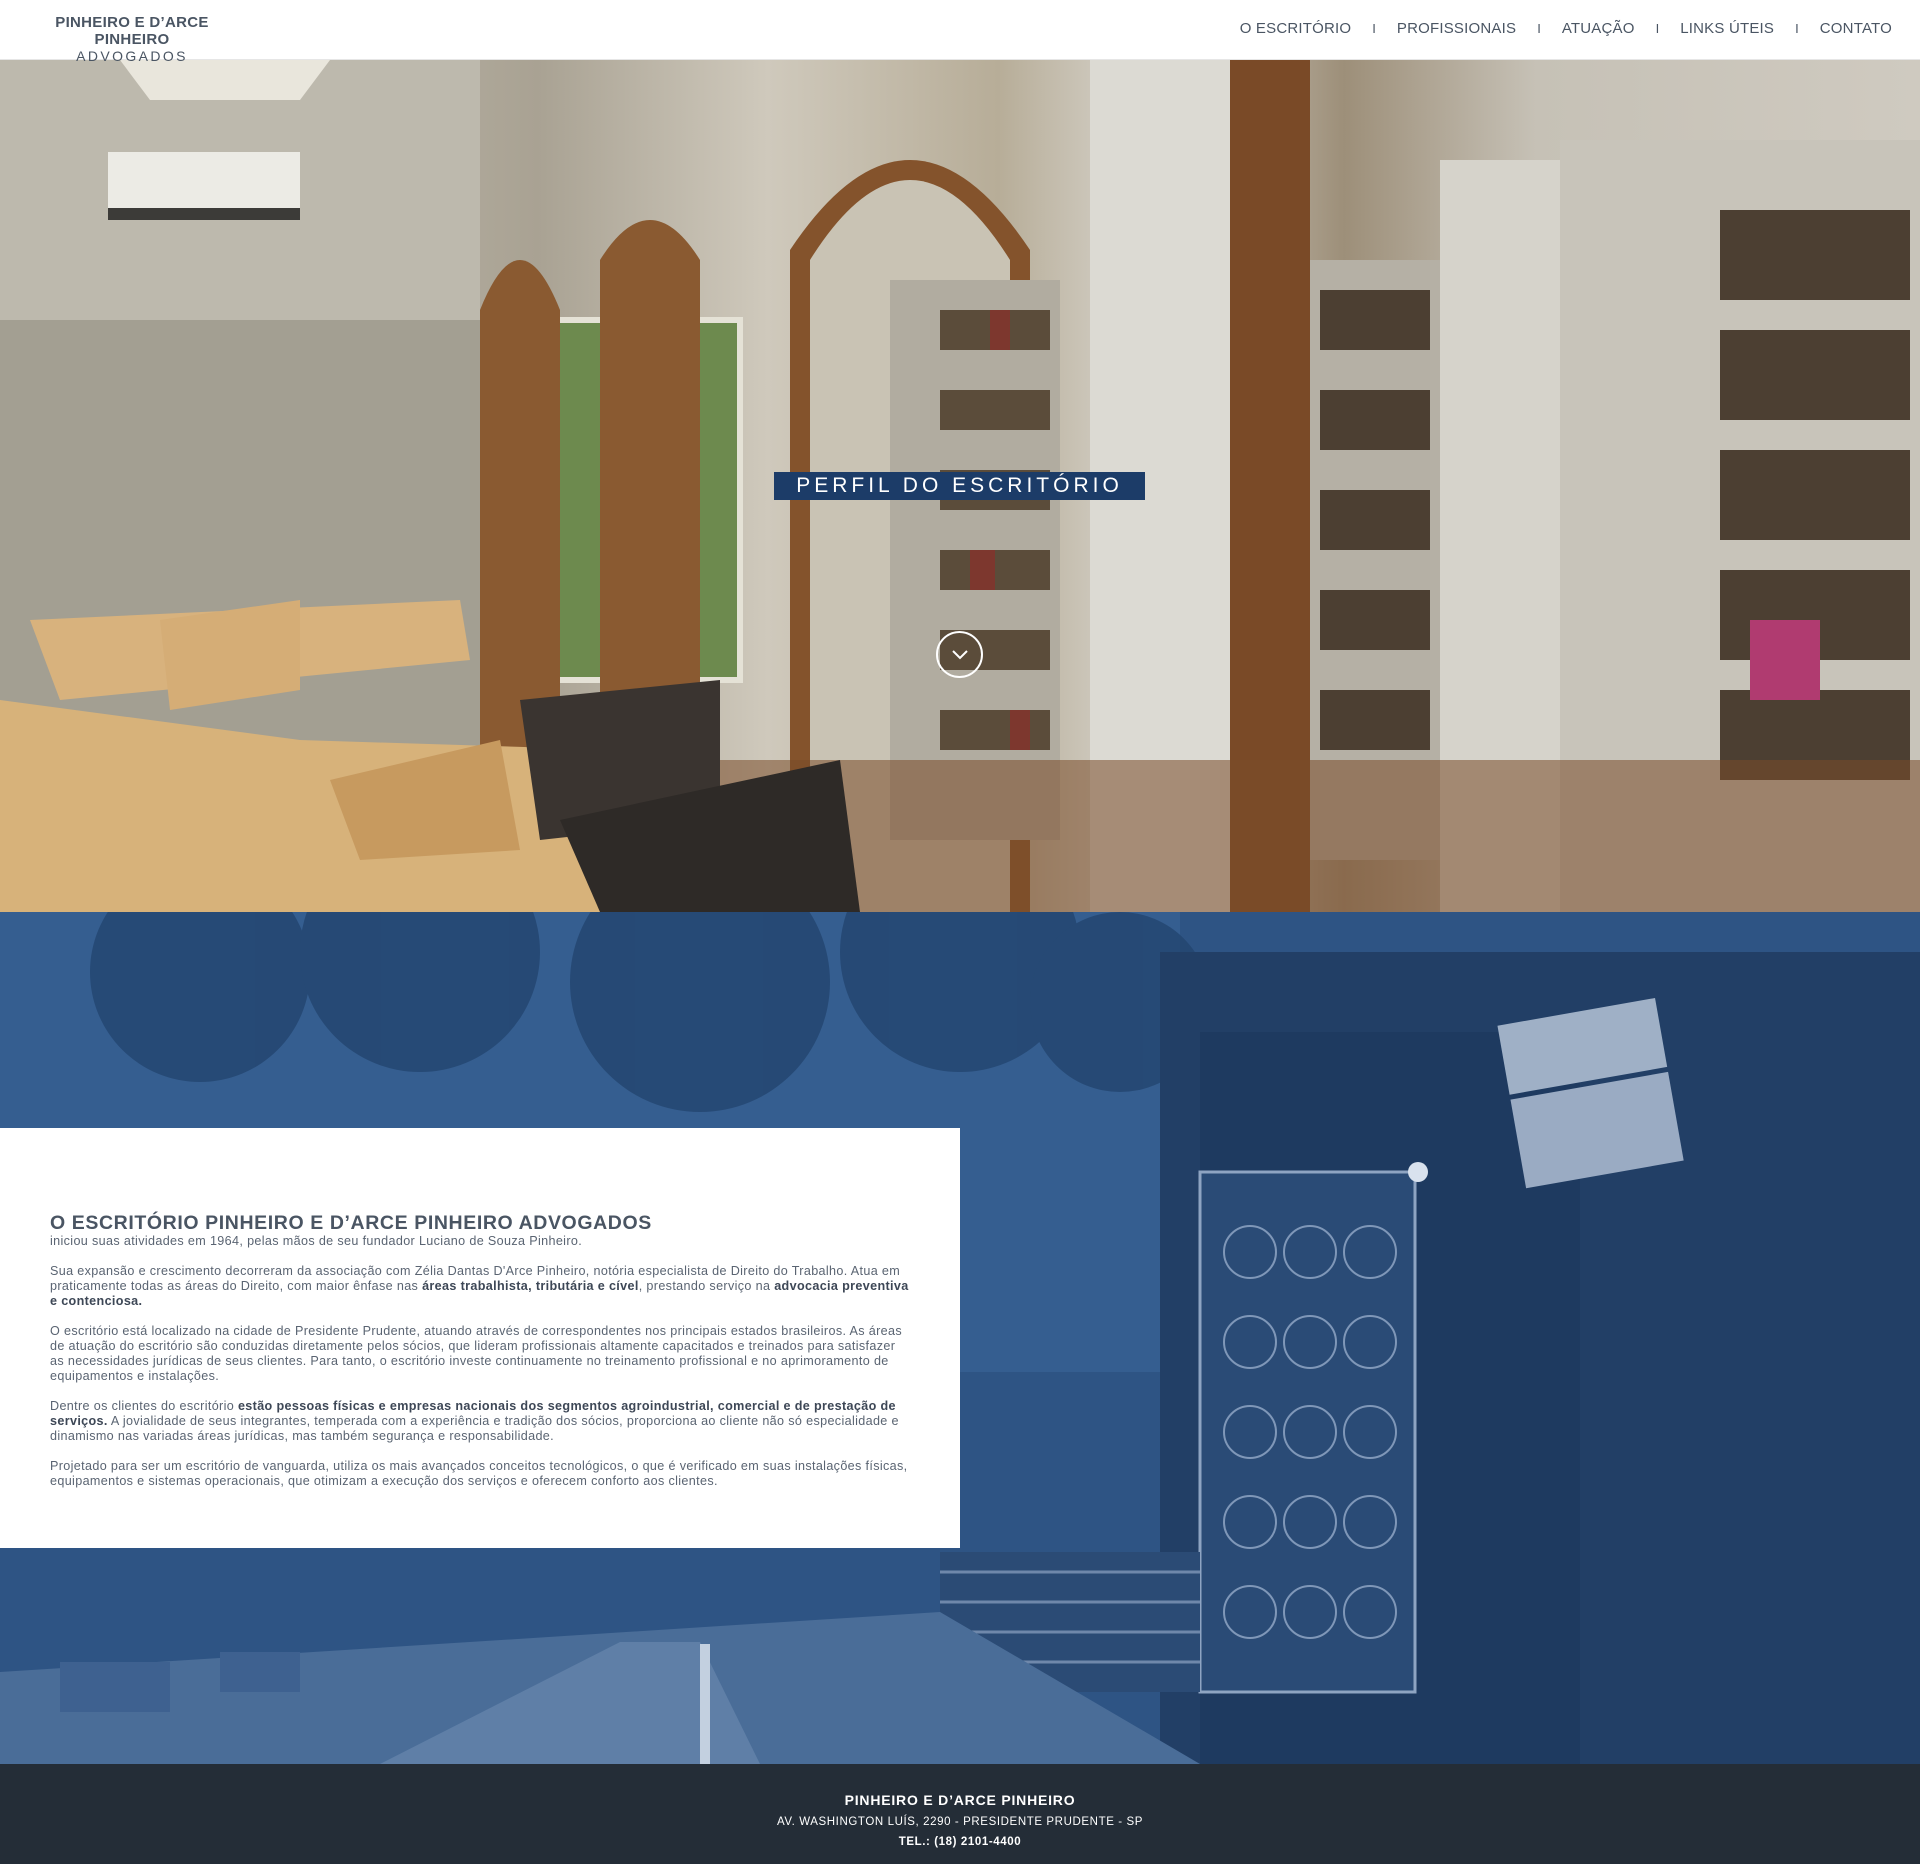  What do you see at coordinates (1296, 28) in the screenshot?
I see `nav-item-o-escritorio: O ESCRITÓRIO` at bounding box center [1296, 28].